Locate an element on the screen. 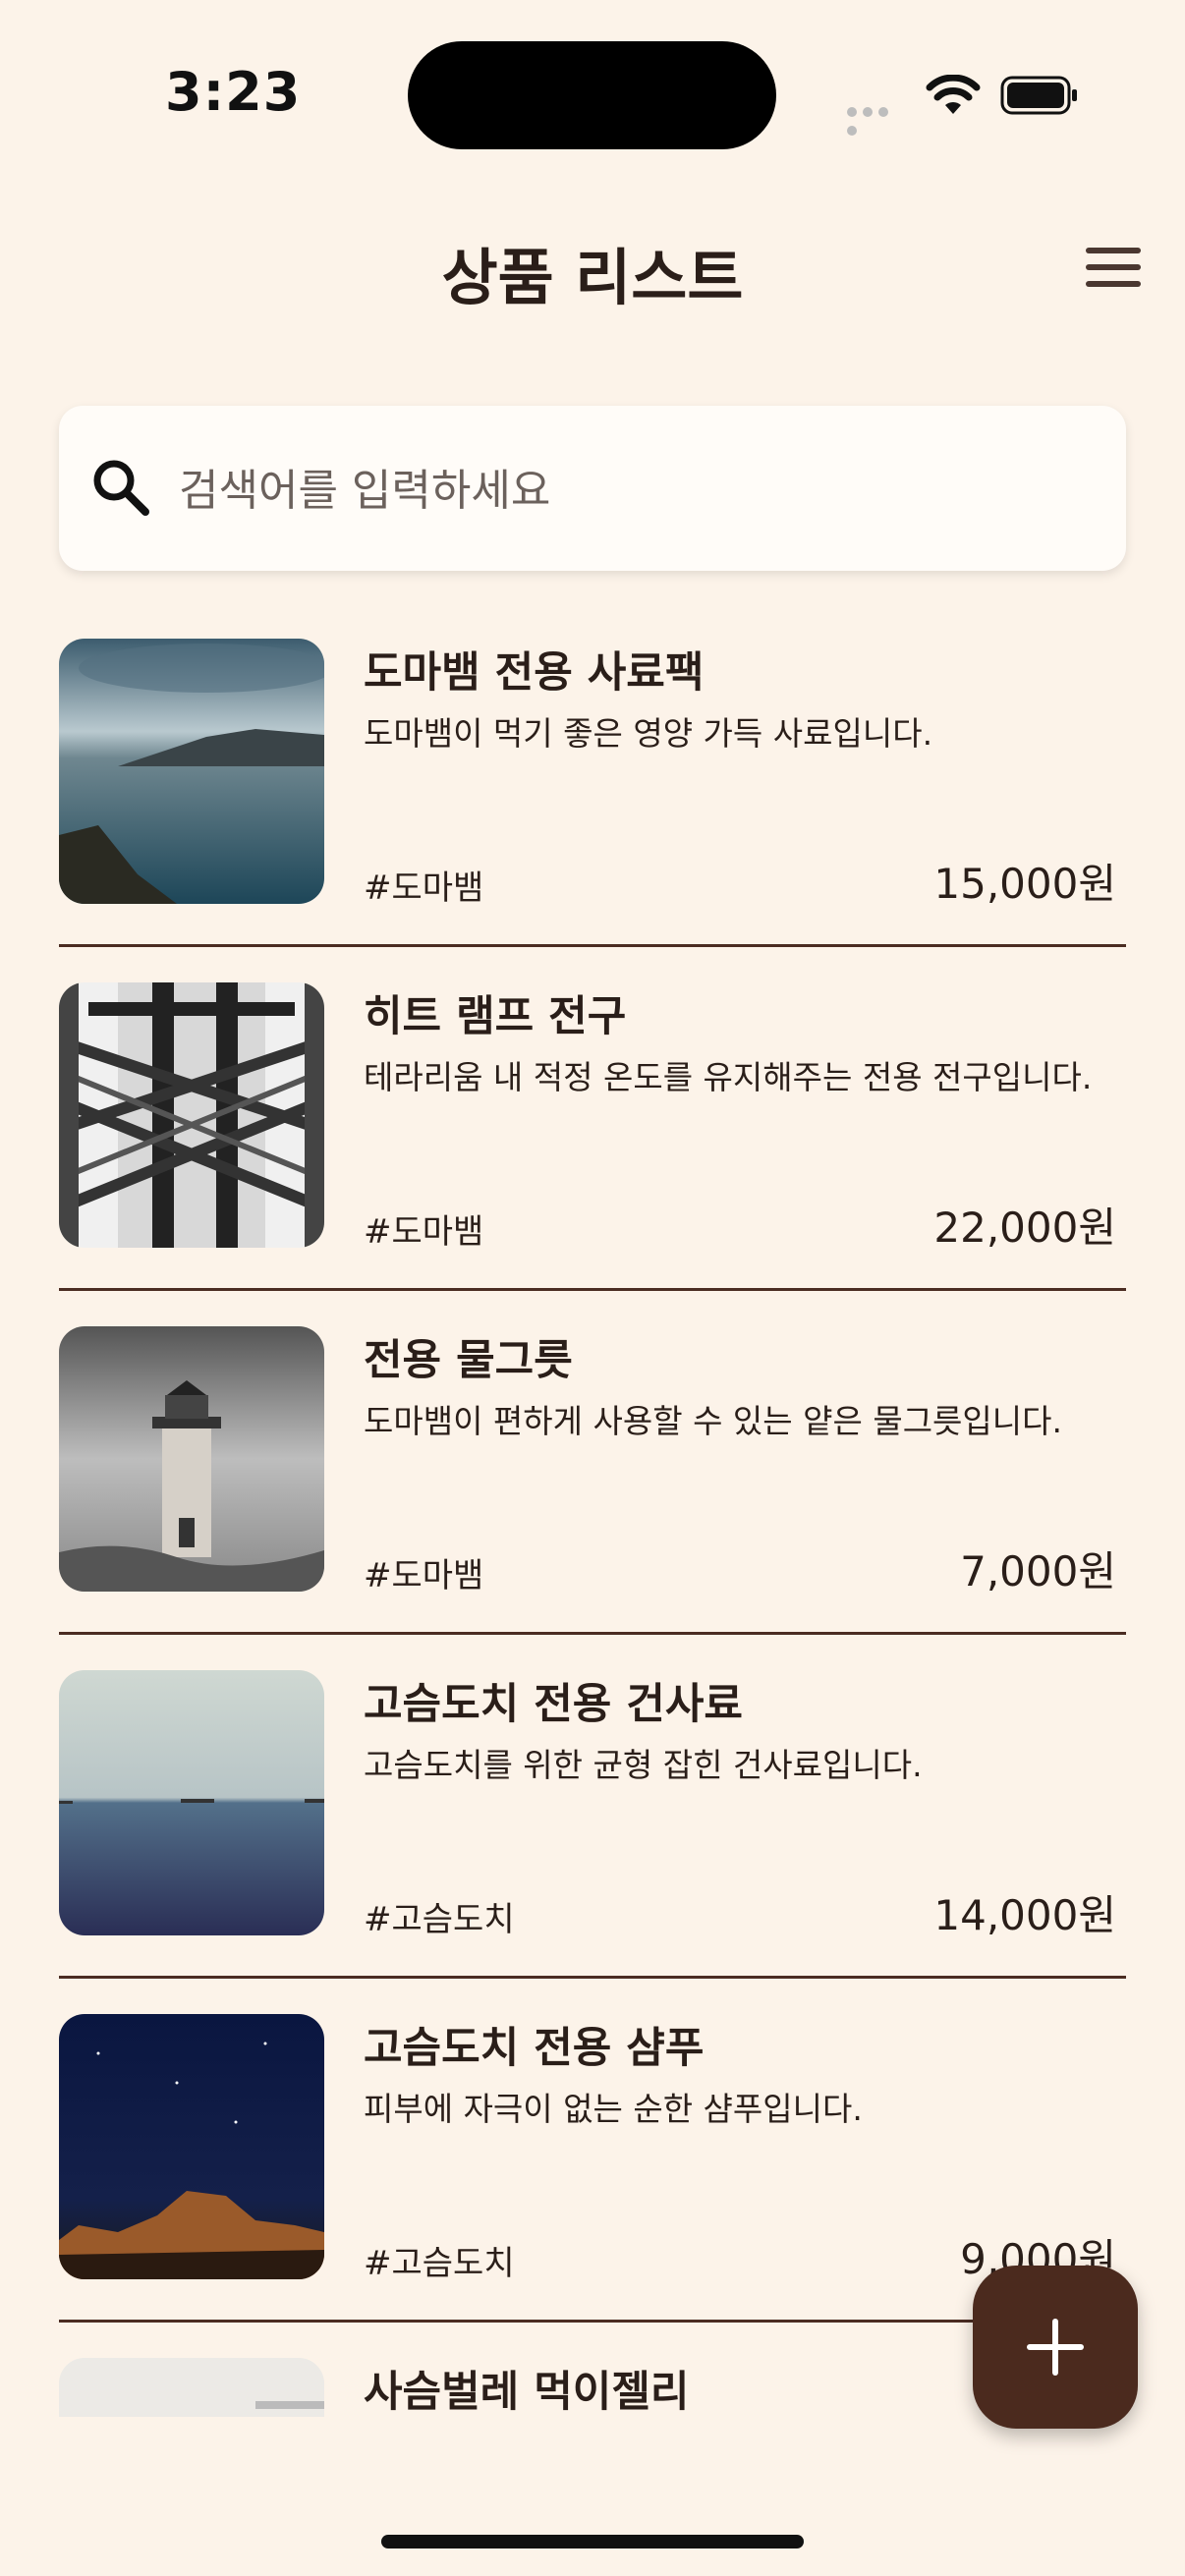 Image resolution: width=1185 pixels, height=2576 pixels. search-bar is located at coordinates (592, 488).